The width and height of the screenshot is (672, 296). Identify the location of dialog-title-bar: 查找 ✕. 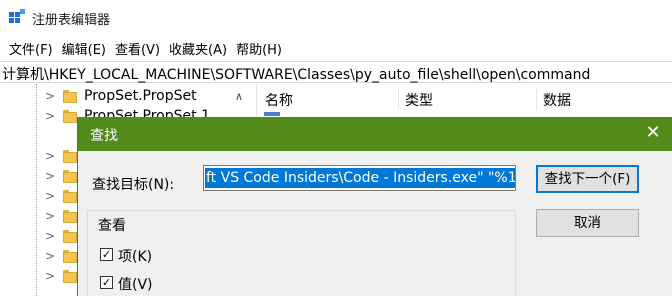
(375, 134).